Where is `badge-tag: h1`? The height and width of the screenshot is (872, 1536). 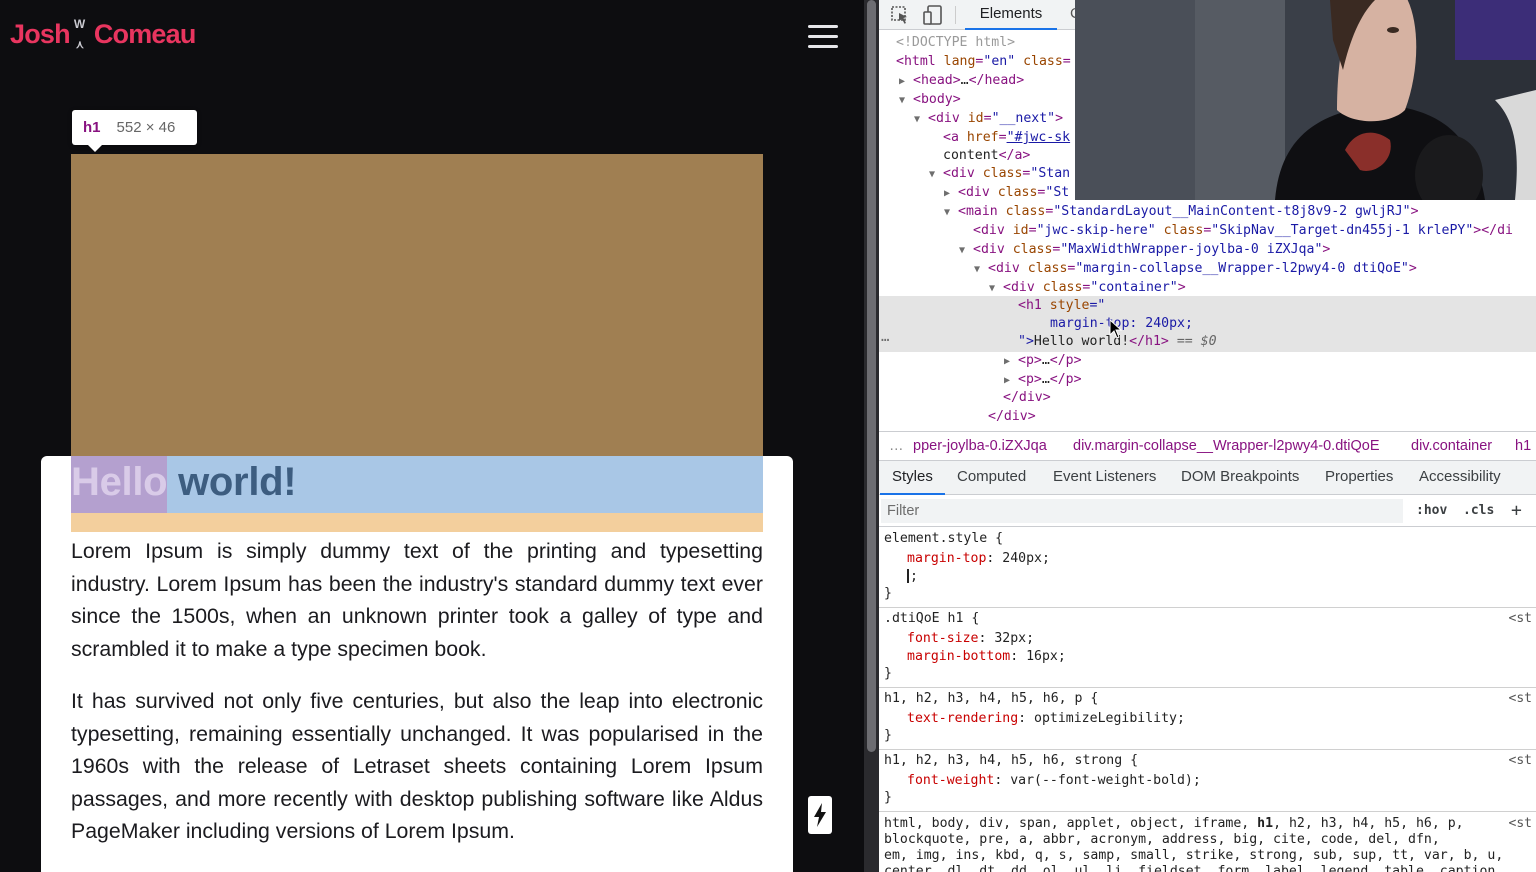 badge-tag: h1 is located at coordinates (92, 127).